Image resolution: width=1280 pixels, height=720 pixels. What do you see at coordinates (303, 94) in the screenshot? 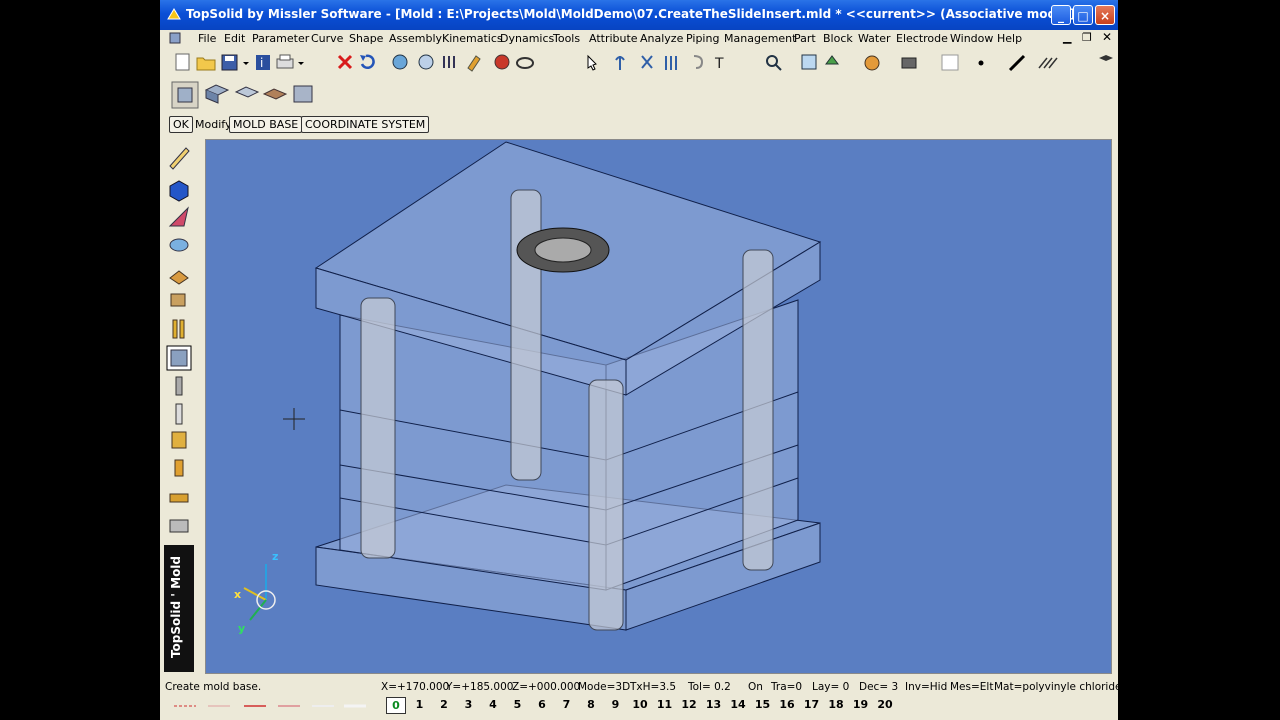
I see `mold-slide-icon` at bounding box center [303, 94].